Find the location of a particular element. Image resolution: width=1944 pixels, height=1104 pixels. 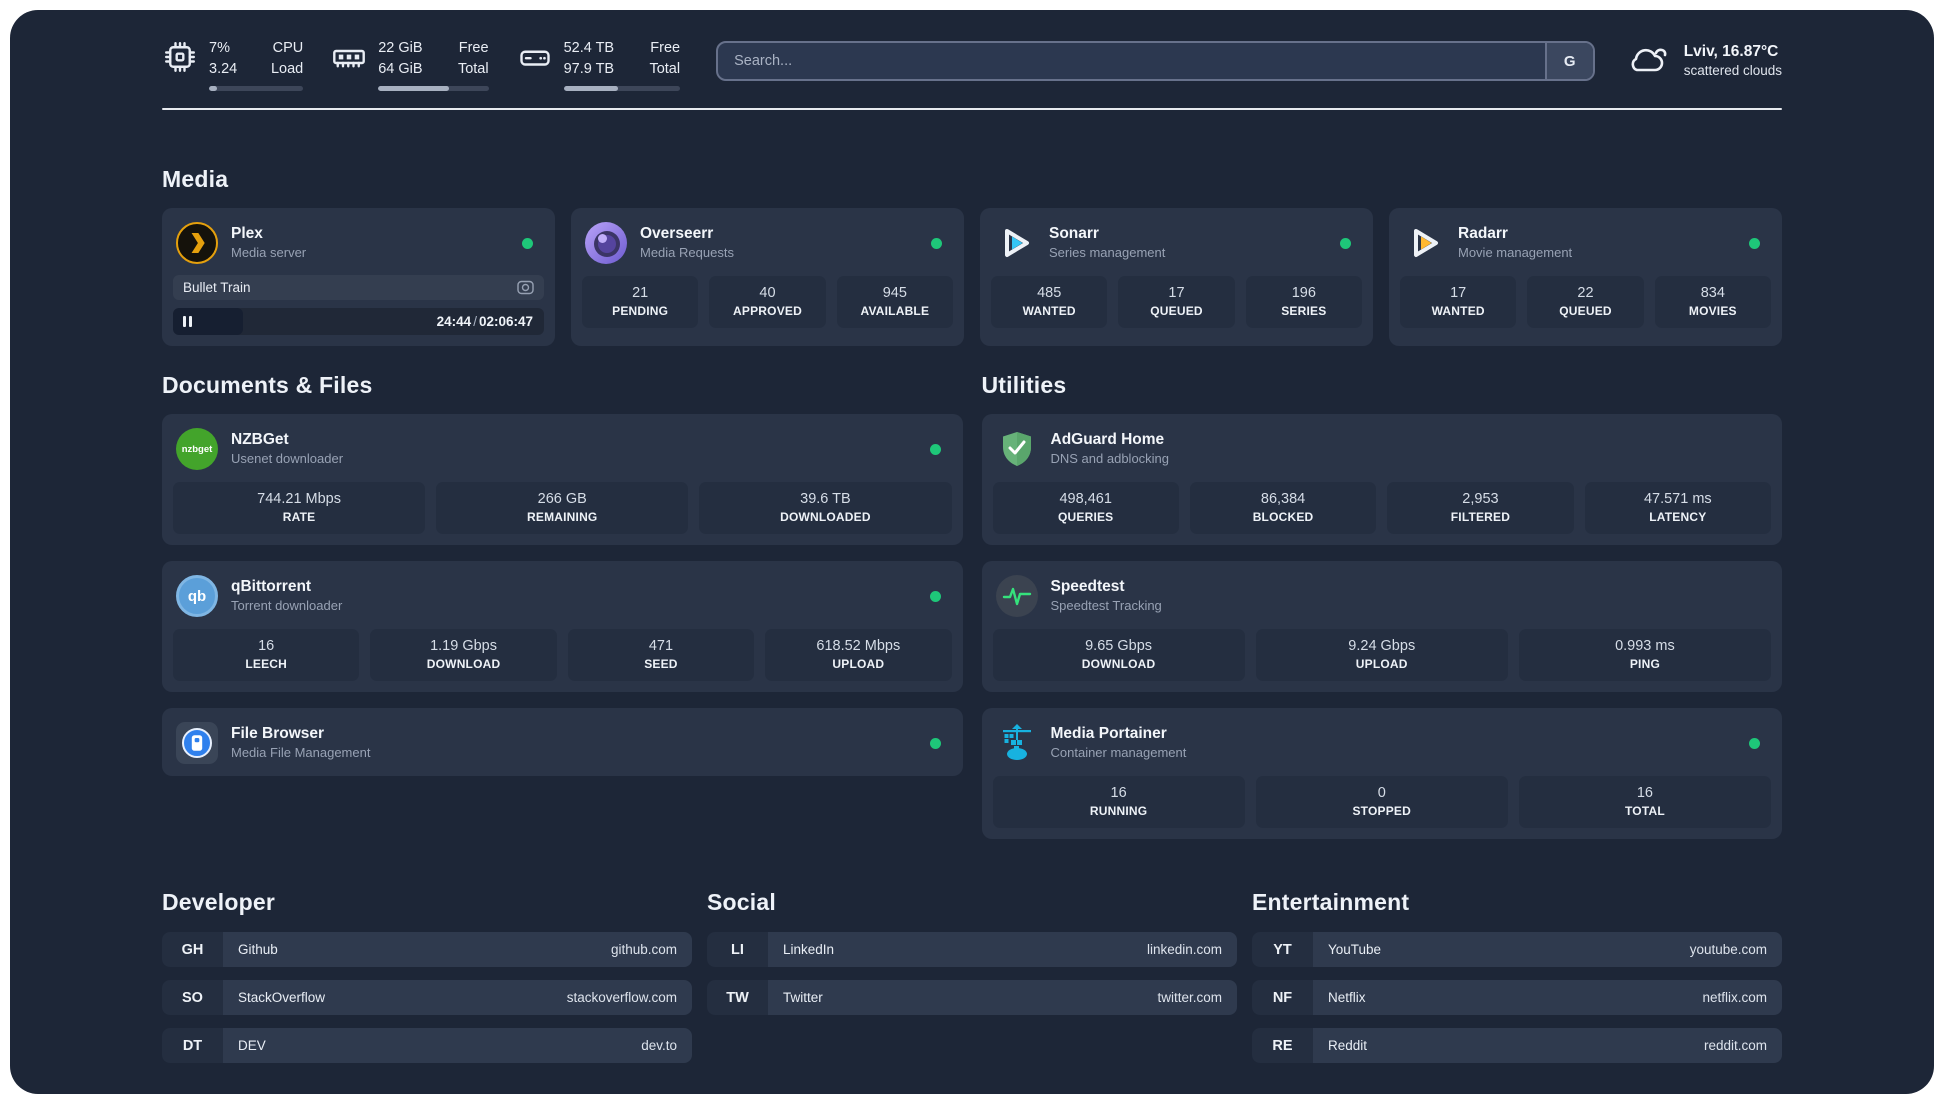

service-subtitle: Media Requests is located at coordinates (687, 252).